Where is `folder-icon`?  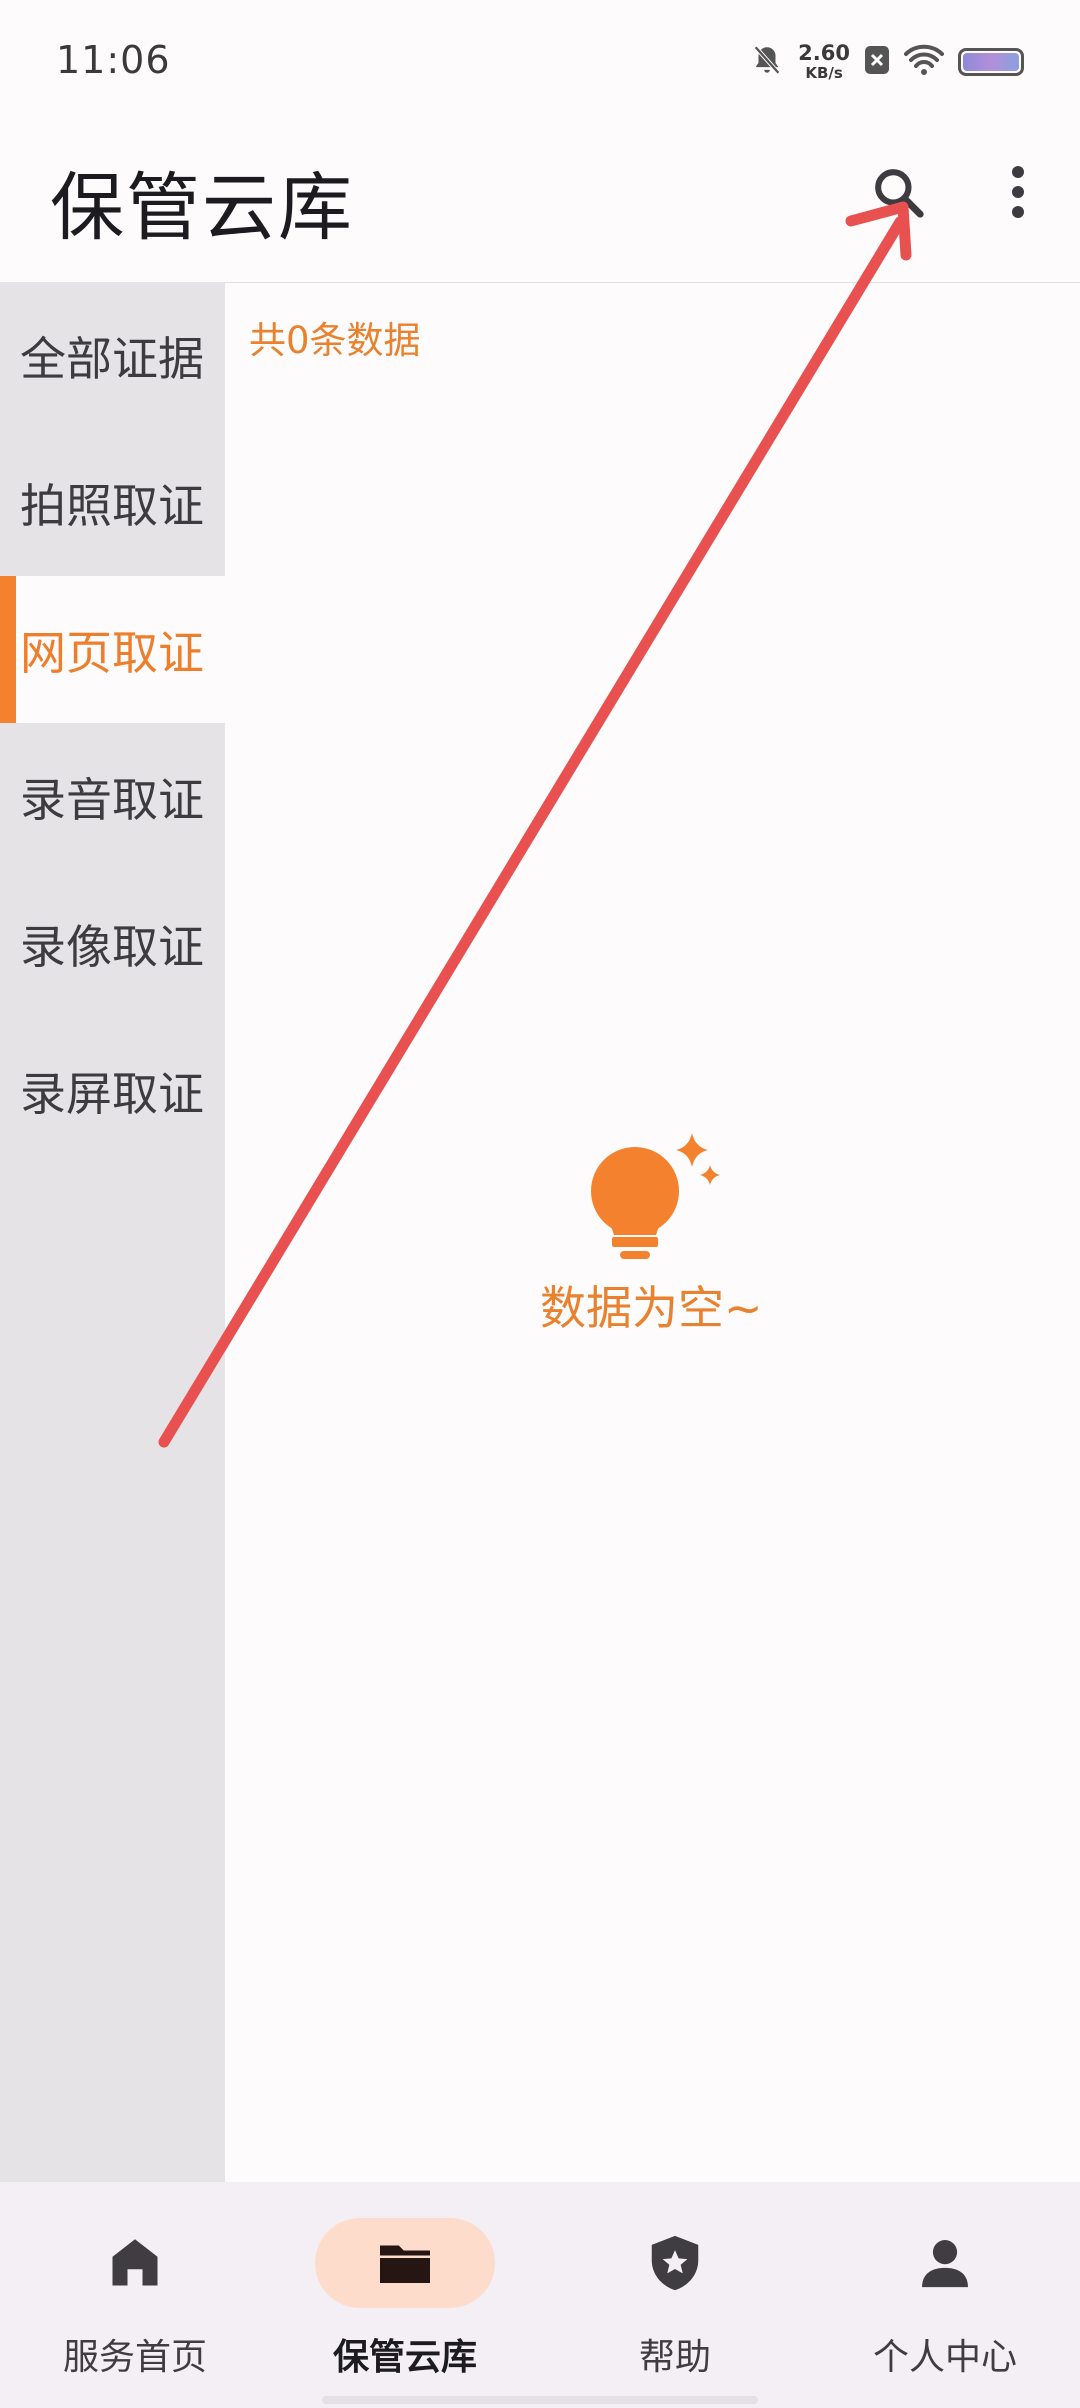
folder-icon is located at coordinates (405, 2264).